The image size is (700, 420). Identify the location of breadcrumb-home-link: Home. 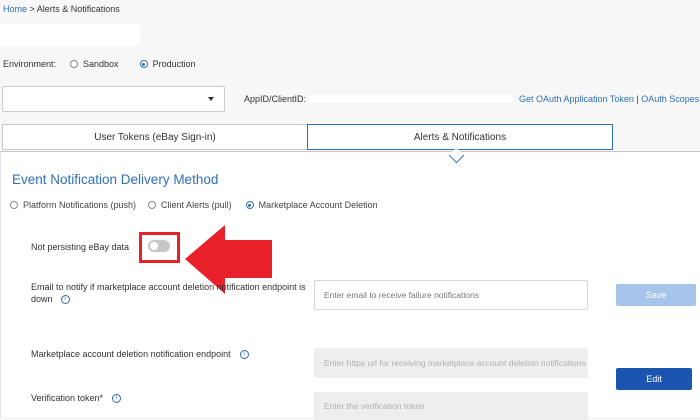
(15, 9).